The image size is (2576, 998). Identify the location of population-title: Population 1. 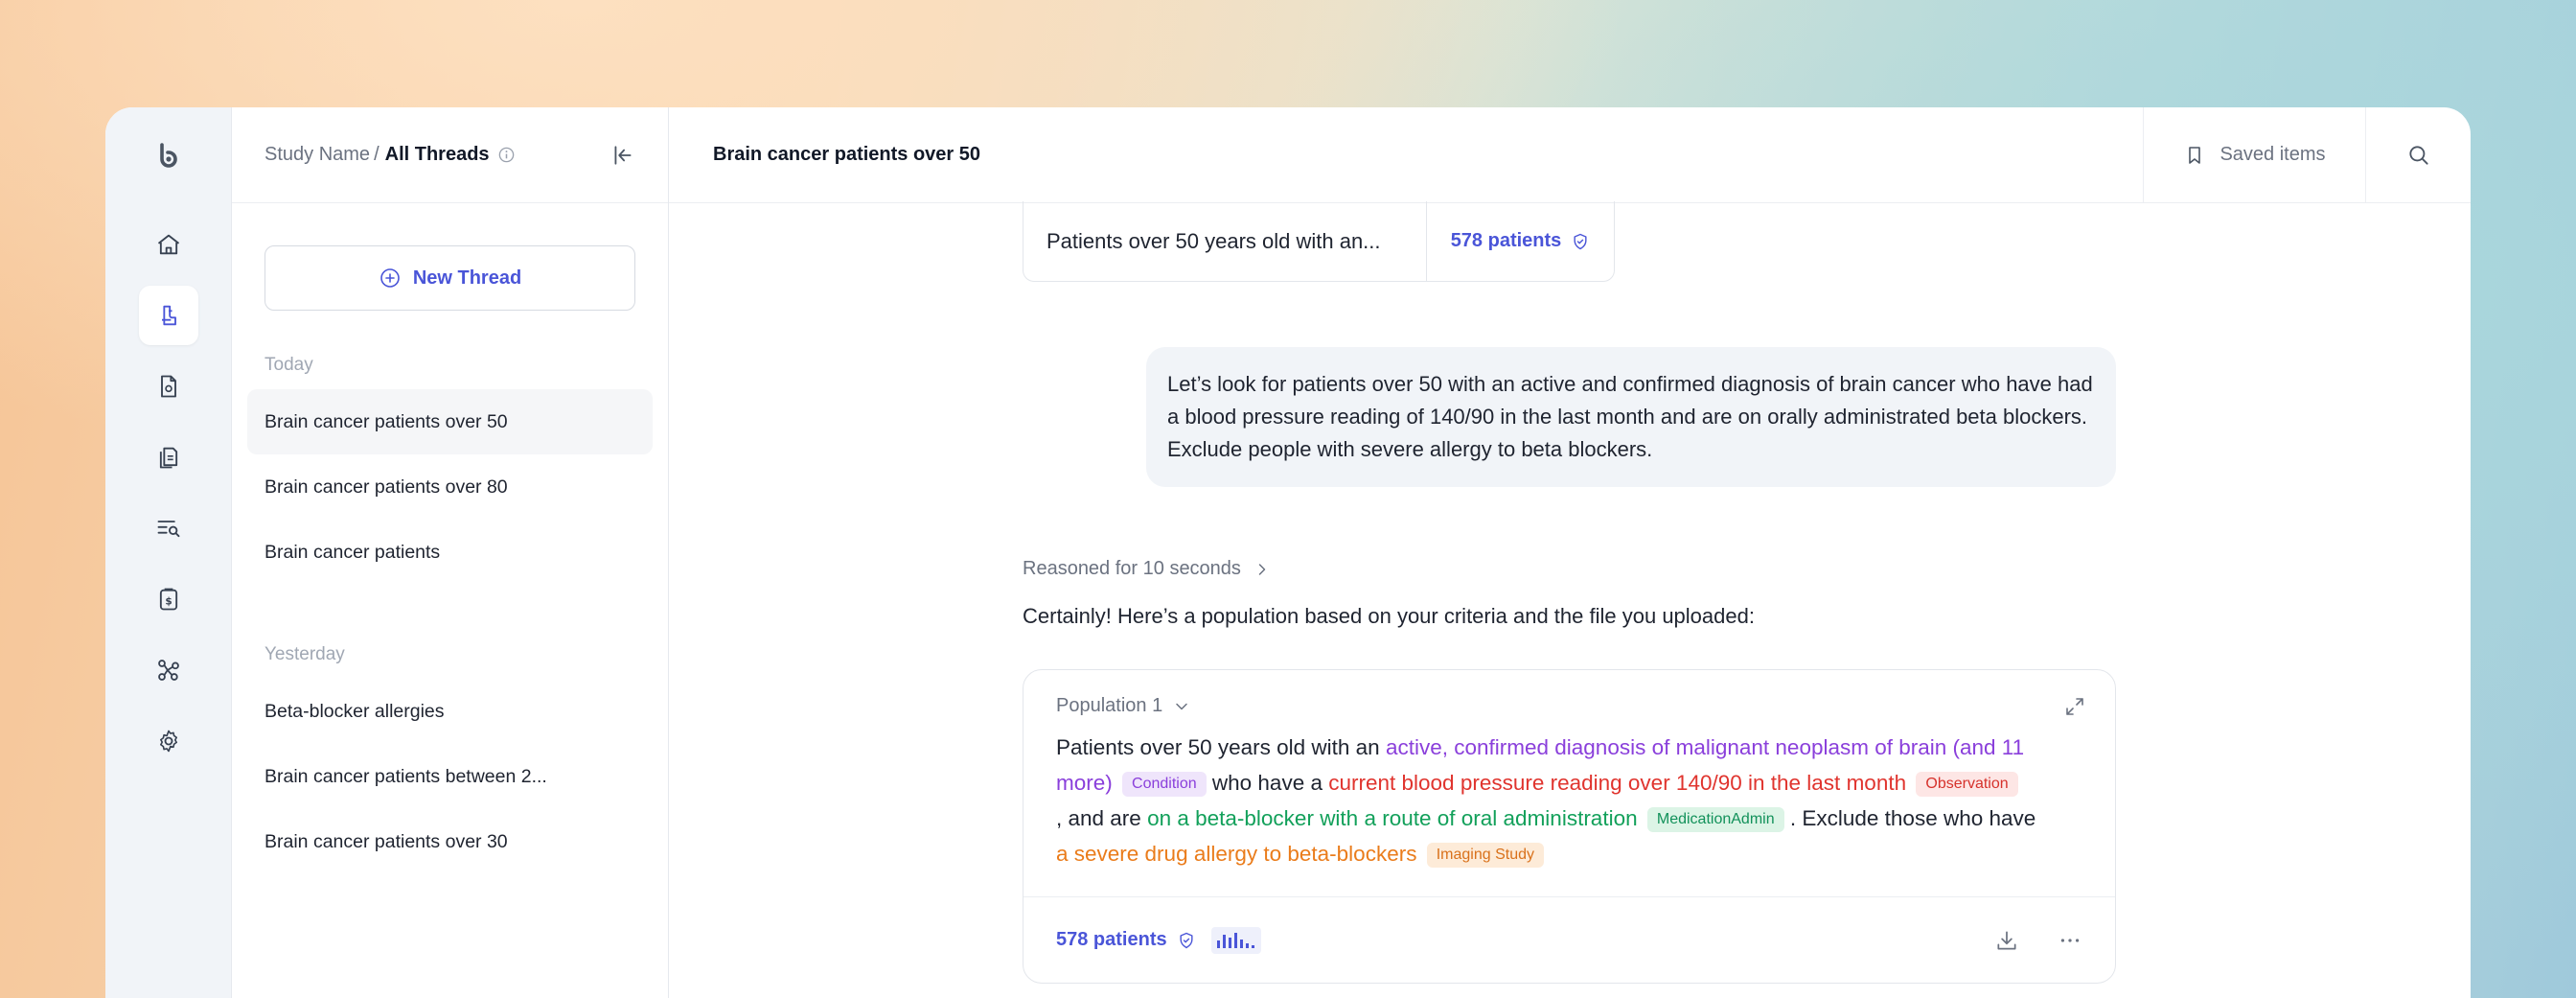
(1109, 705).